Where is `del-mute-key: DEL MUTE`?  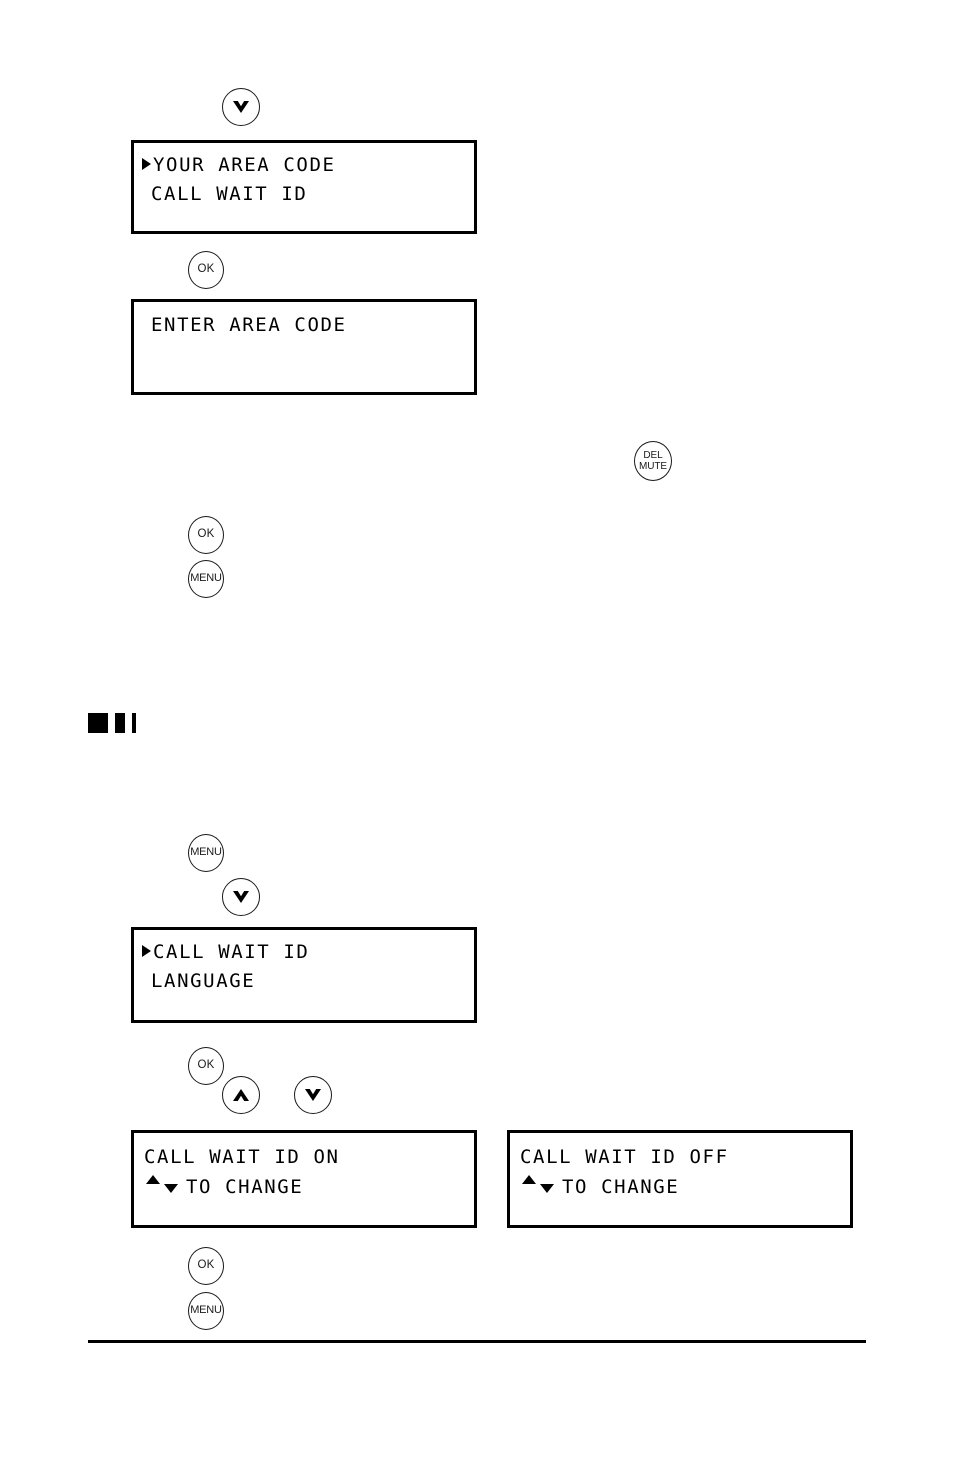
del-mute-key: DEL MUTE is located at coordinates (653, 461).